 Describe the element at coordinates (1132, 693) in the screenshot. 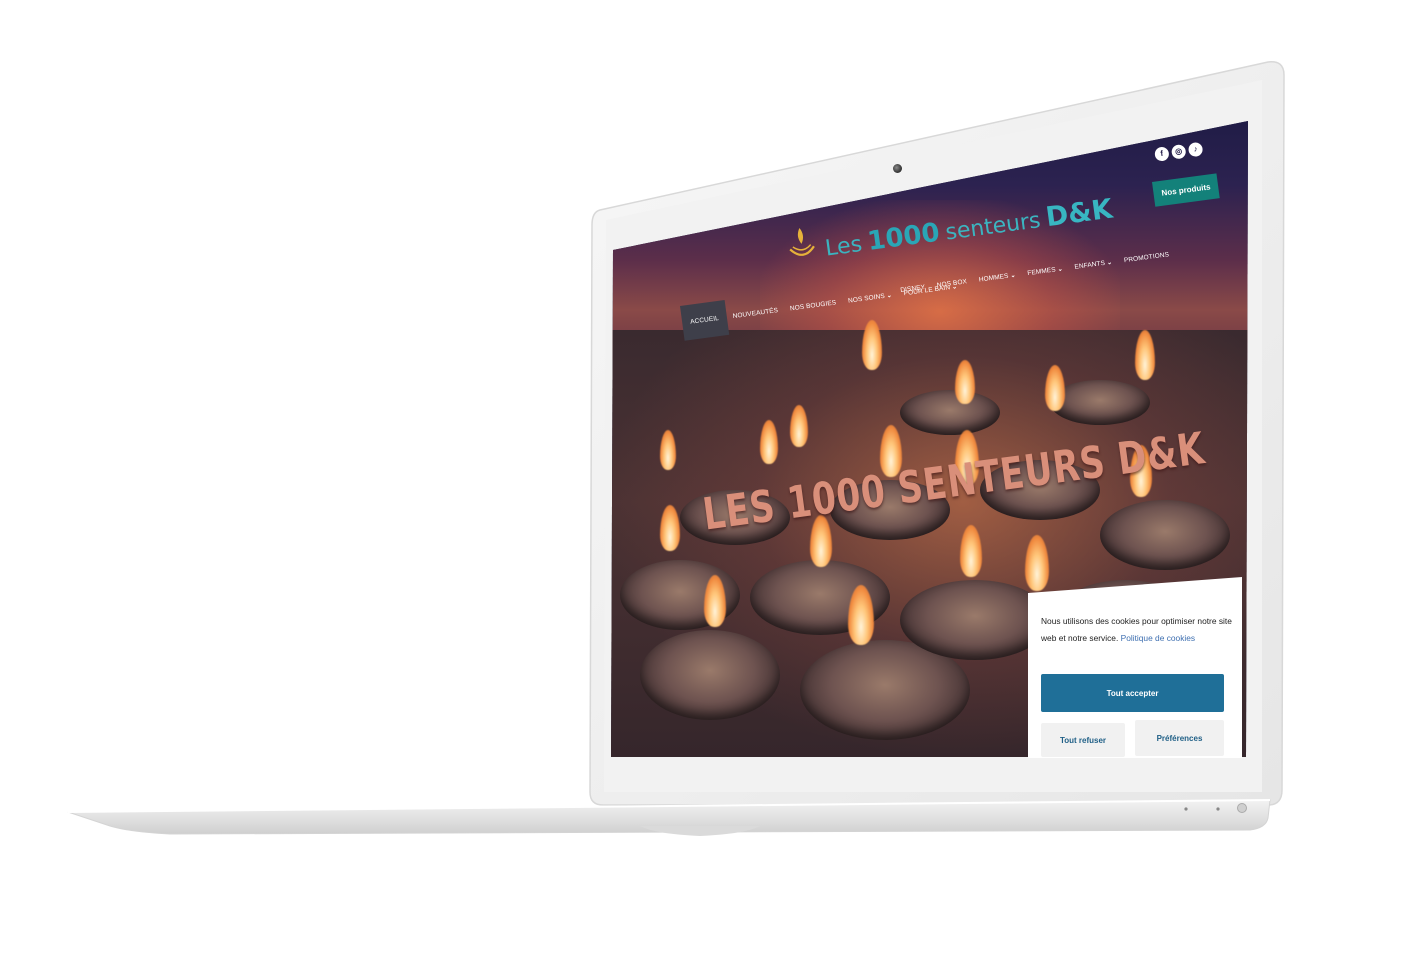

I see `accept-all-button: Tout accepter` at that location.